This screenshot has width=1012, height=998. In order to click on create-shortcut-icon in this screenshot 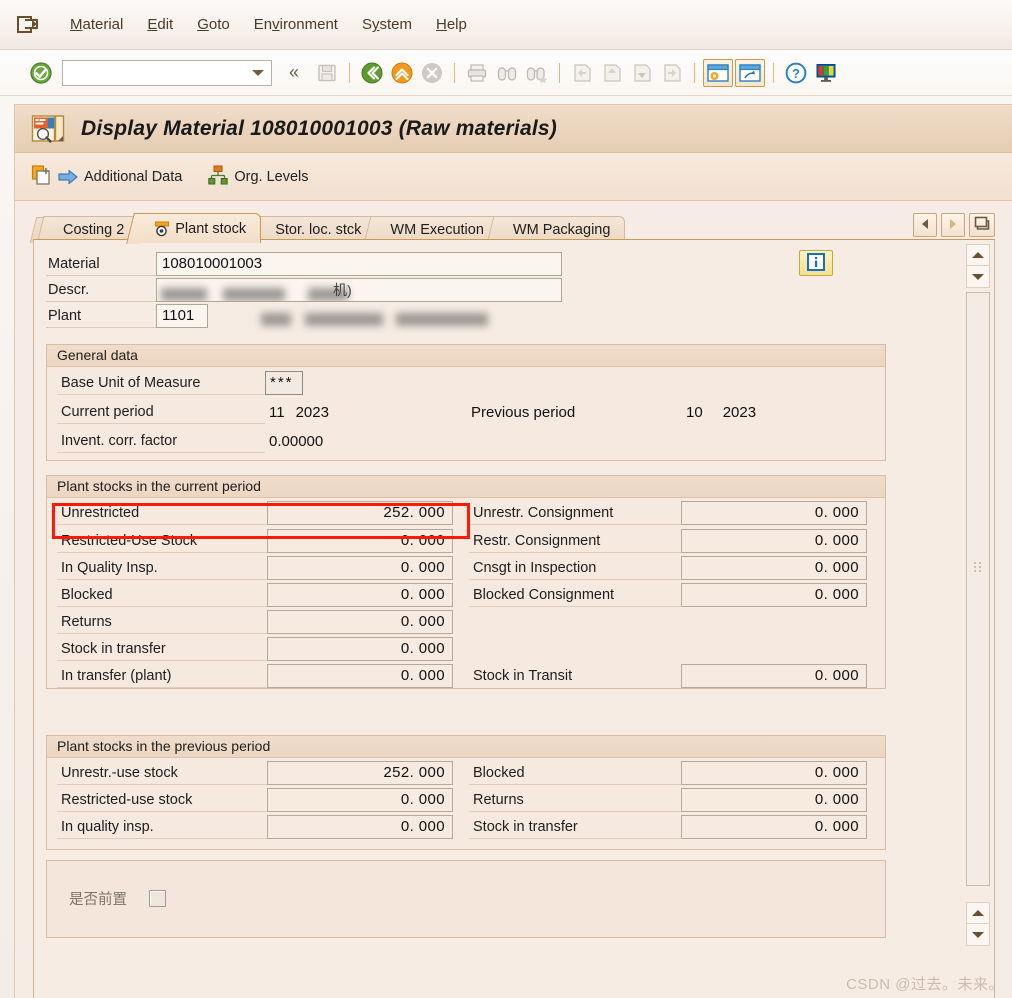, I will do `click(750, 72)`.